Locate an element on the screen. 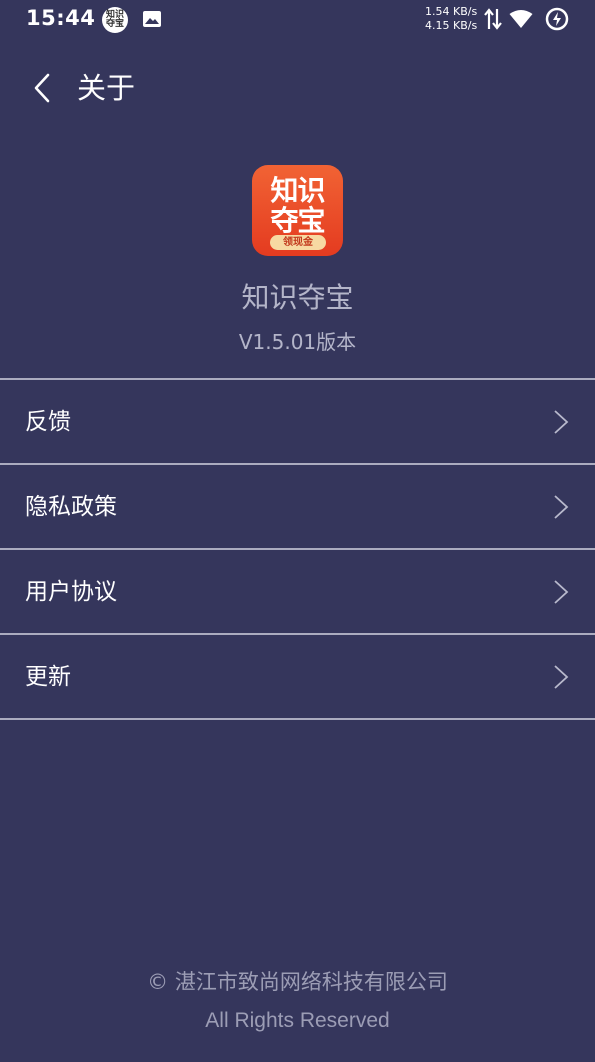 The image size is (595, 1062). menu-item-feedback: 反馈 is located at coordinates (297, 421).